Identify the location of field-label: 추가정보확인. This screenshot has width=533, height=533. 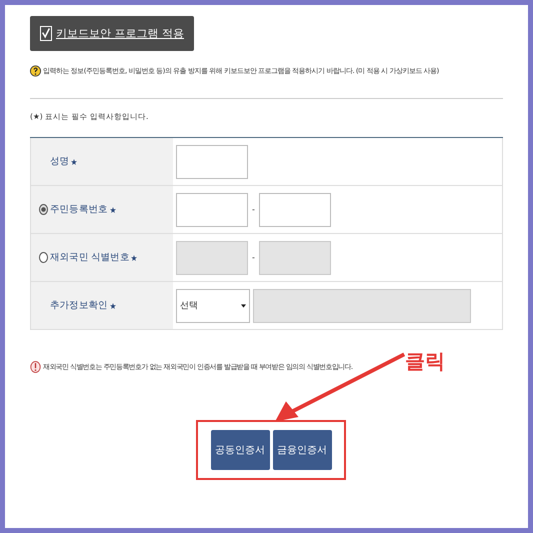
(79, 305).